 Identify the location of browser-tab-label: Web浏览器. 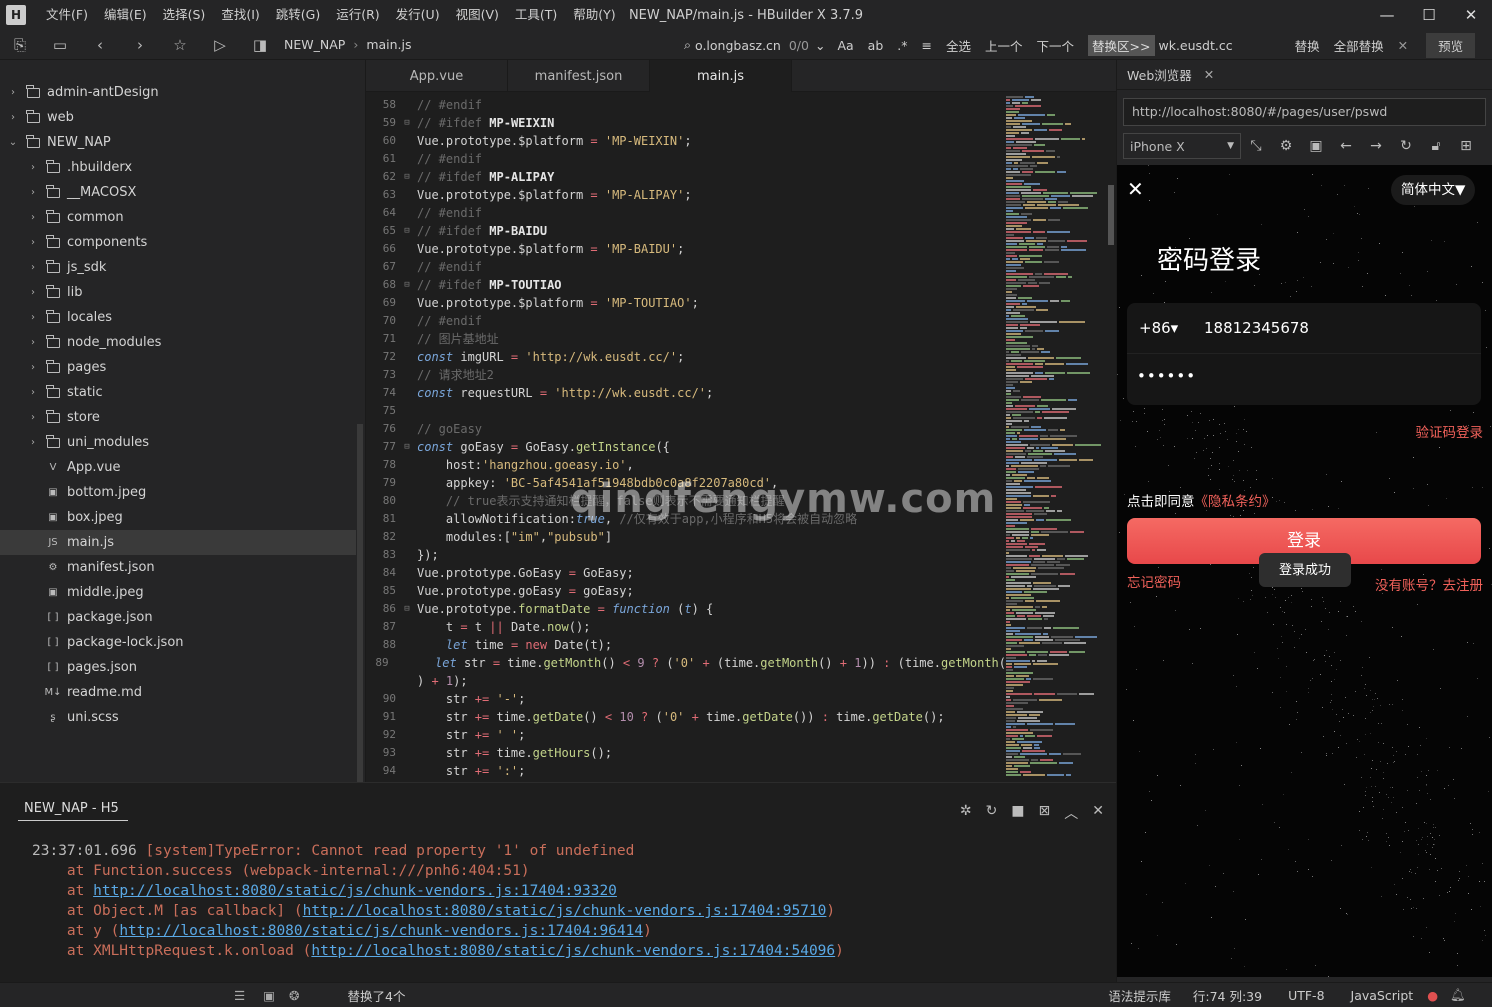
(1159, 74).